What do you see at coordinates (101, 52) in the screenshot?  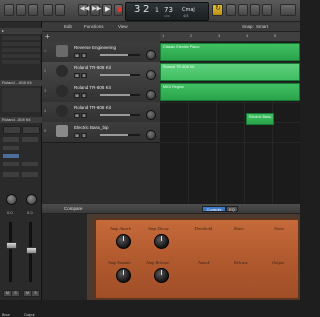 I see `track-row: 1 Reverse Engineering M S` at bounding box center [101, 52].